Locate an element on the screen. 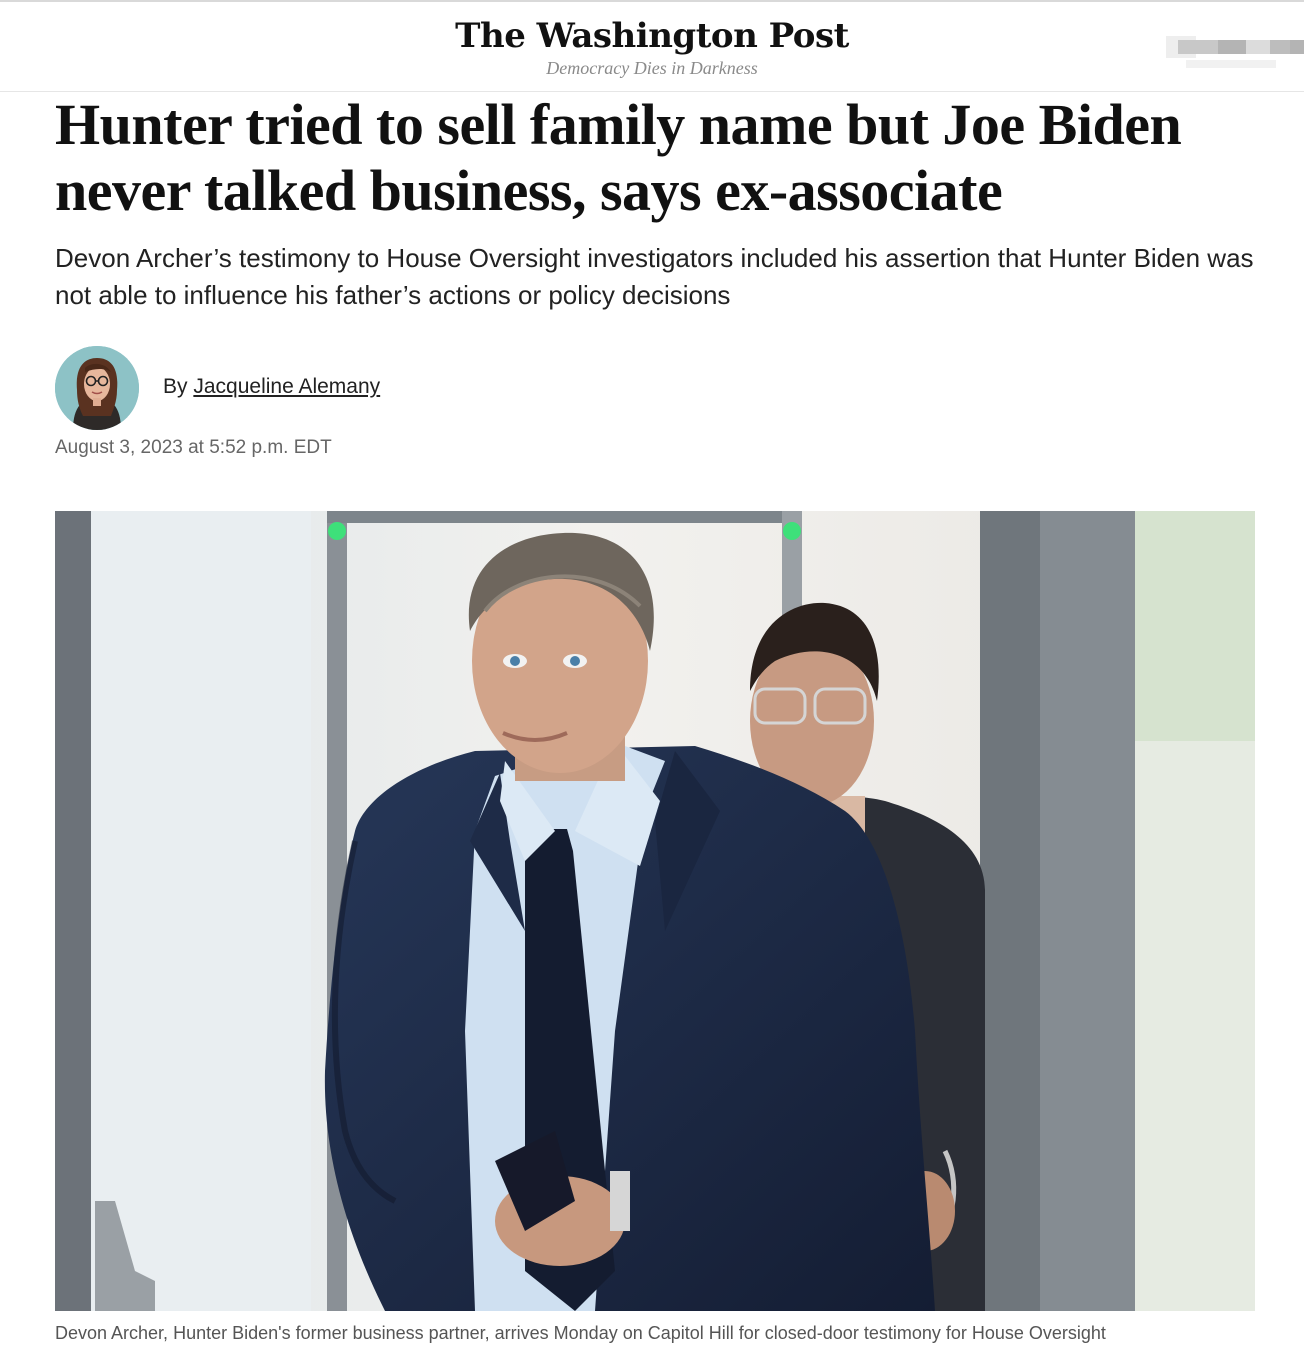 This screenshot has width=1304, height=1354. byline-row: By Jacqueline Alemany is located at coordinates (355, 389).